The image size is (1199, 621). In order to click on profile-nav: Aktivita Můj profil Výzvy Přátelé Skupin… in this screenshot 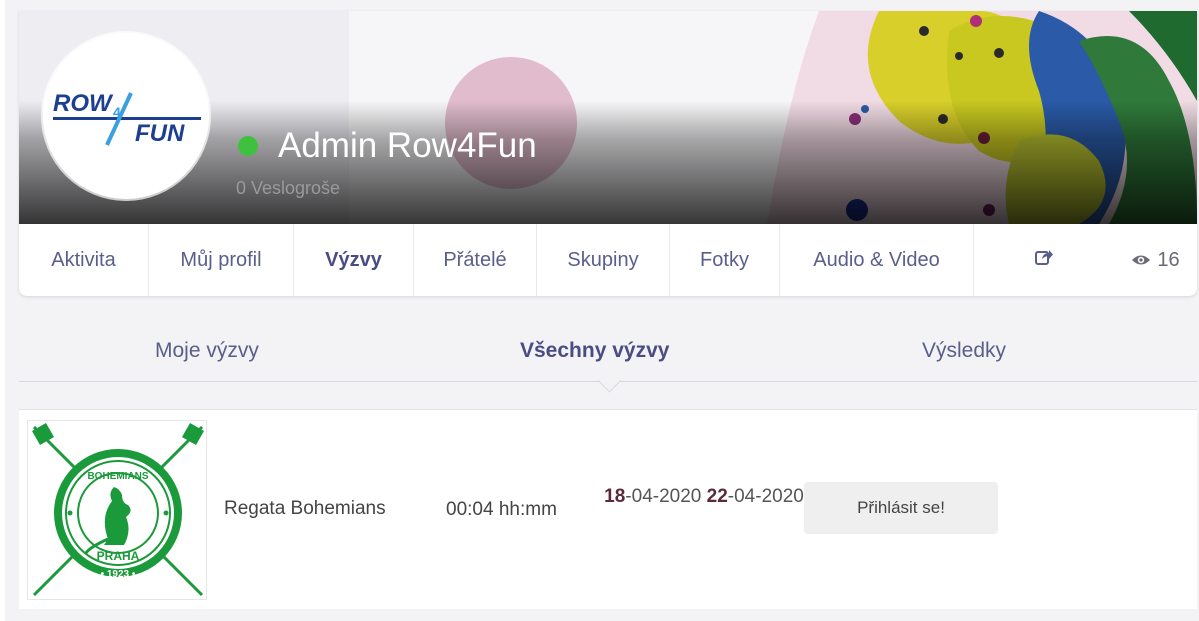, I will do `click(608, 260)`.